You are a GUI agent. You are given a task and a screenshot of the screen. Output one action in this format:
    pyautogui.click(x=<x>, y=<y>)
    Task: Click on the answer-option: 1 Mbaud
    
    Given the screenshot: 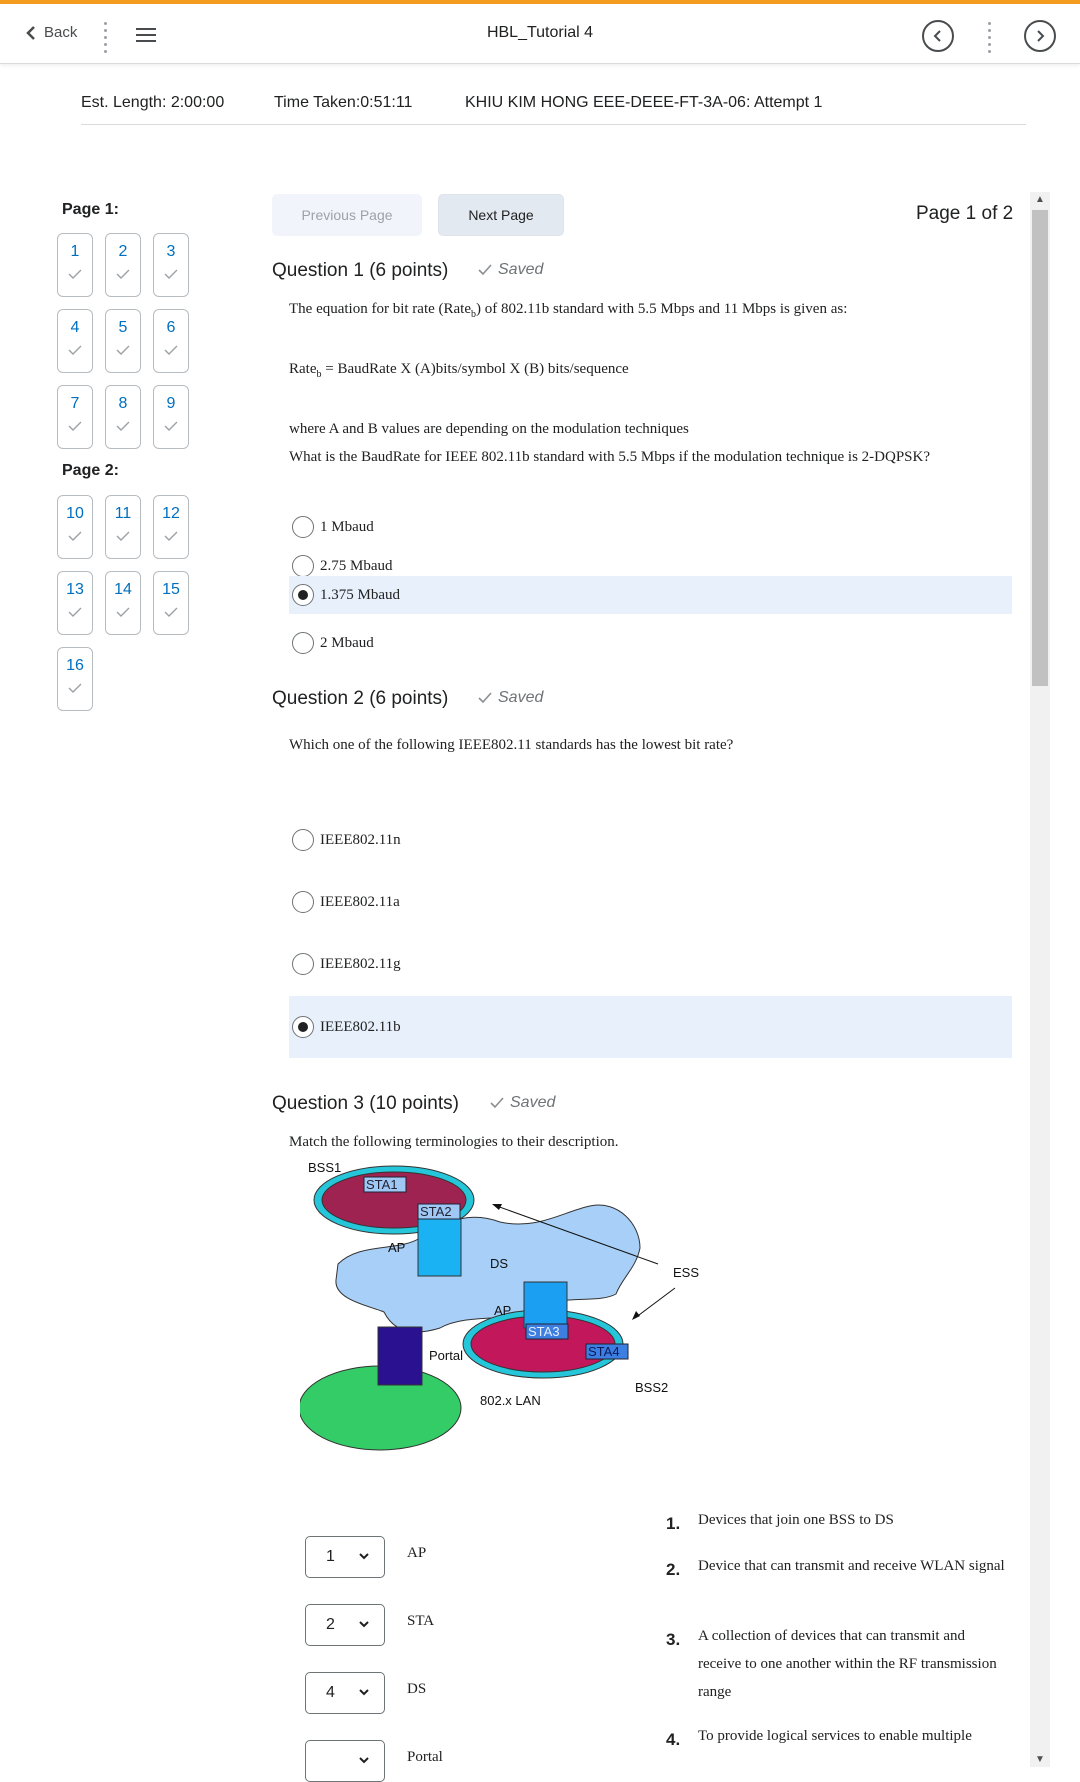 What is the action you would take?
    pyautogui.click(x=650, y=527)
    